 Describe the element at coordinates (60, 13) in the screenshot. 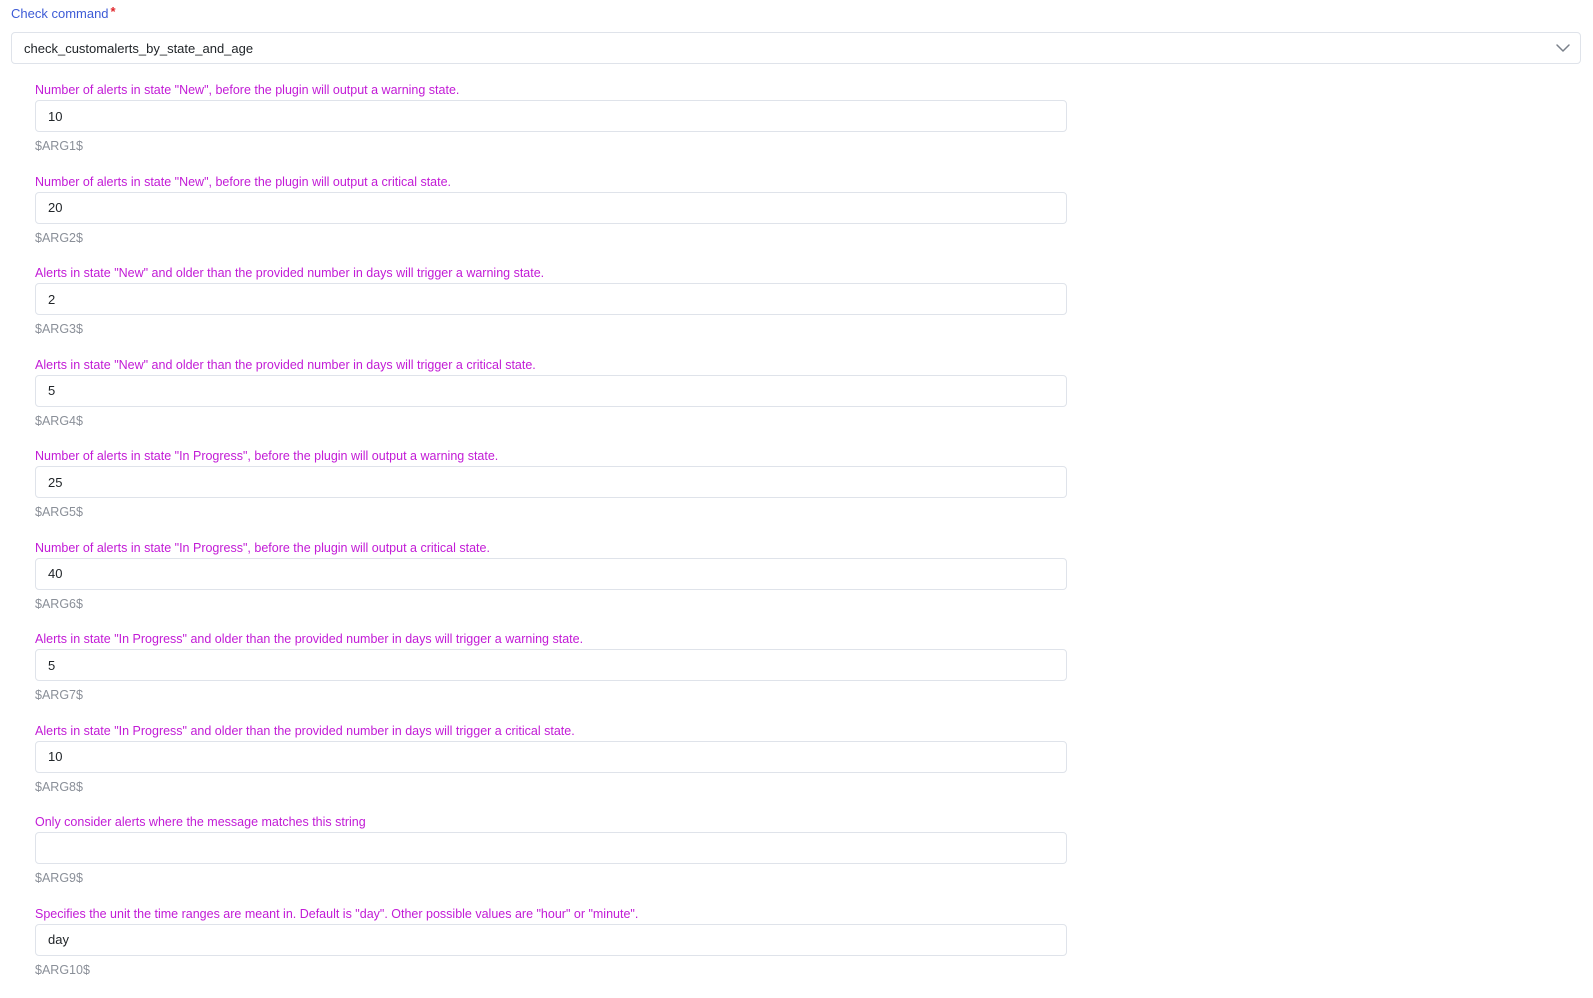

I see `check-command-label-text: Check command` at that location.